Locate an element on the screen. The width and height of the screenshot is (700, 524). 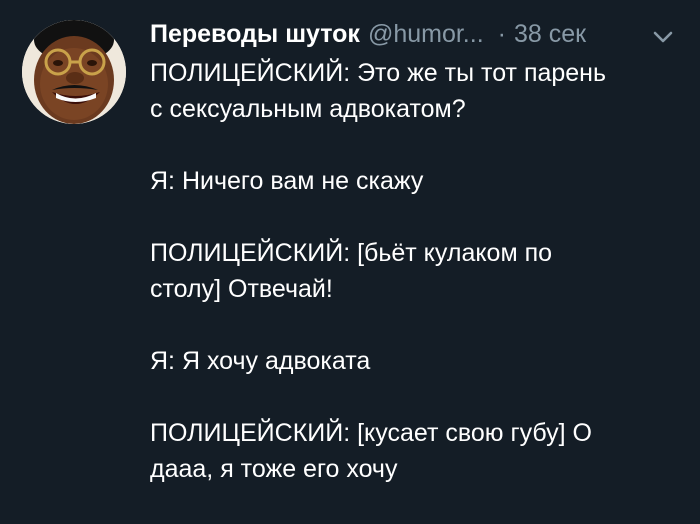
display-name: Переводы шуток is located at coordinates (255, 34).